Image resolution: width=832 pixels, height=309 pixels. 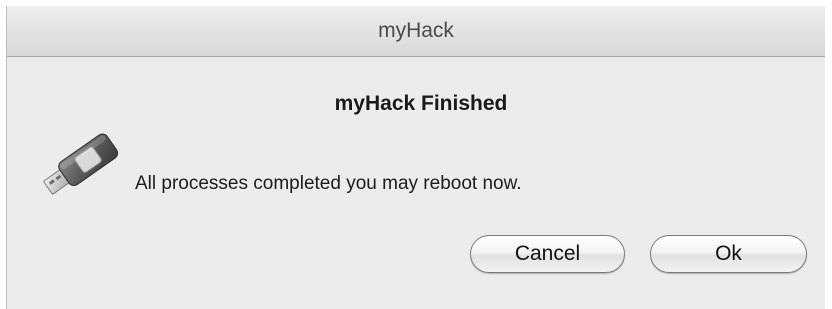 What do you see at coordinates (547, 254) in the screenshot?
I see `cancel-button: Cancel` at bounding box center [547, 254].